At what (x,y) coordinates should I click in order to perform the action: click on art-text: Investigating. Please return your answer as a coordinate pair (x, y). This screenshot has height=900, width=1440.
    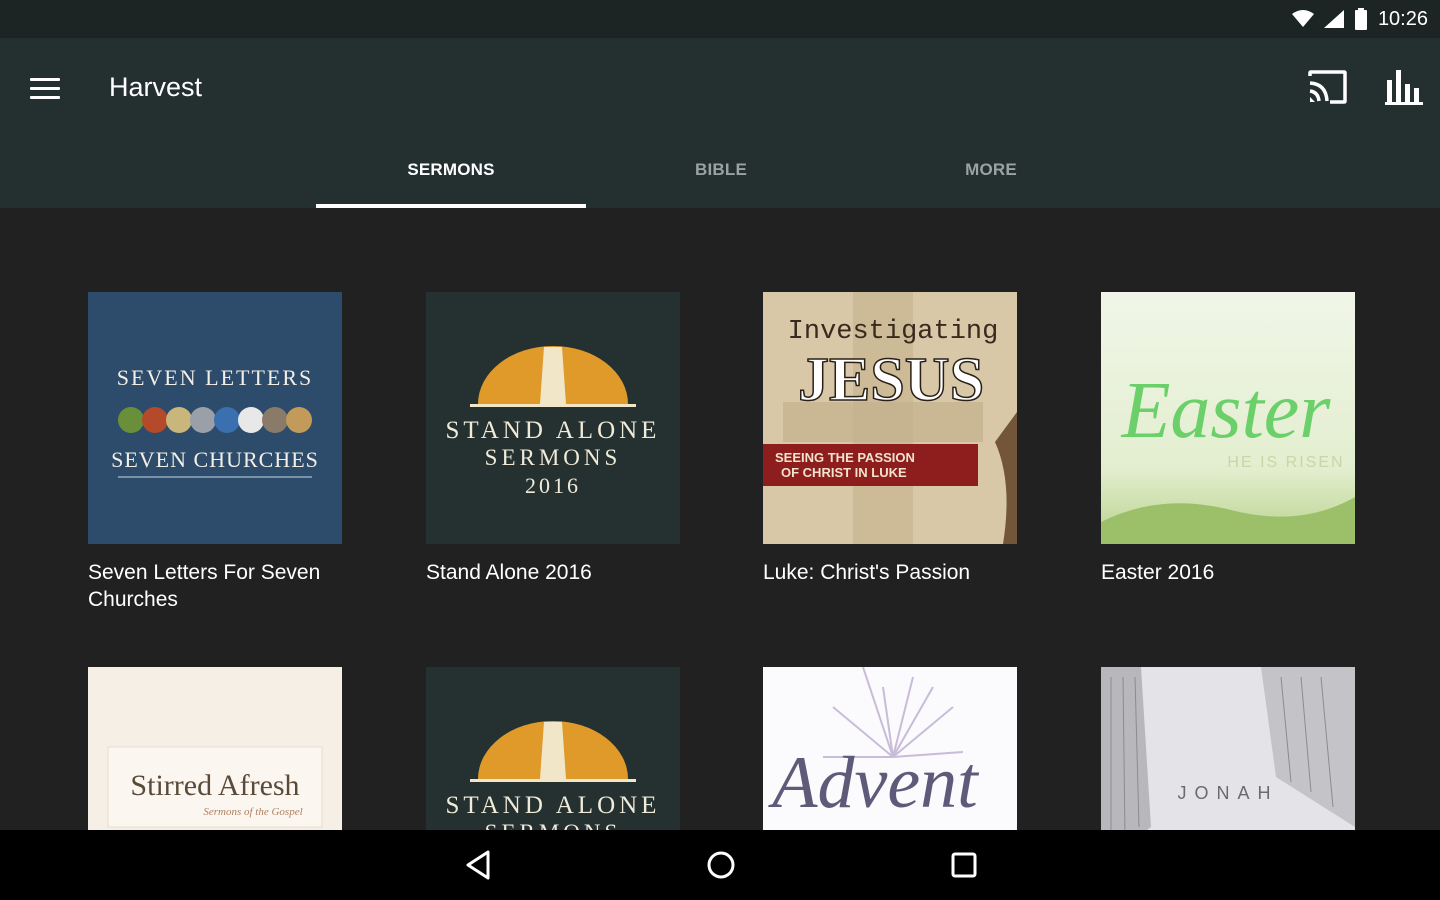
    Looking at the image, I should click on (893, 332).